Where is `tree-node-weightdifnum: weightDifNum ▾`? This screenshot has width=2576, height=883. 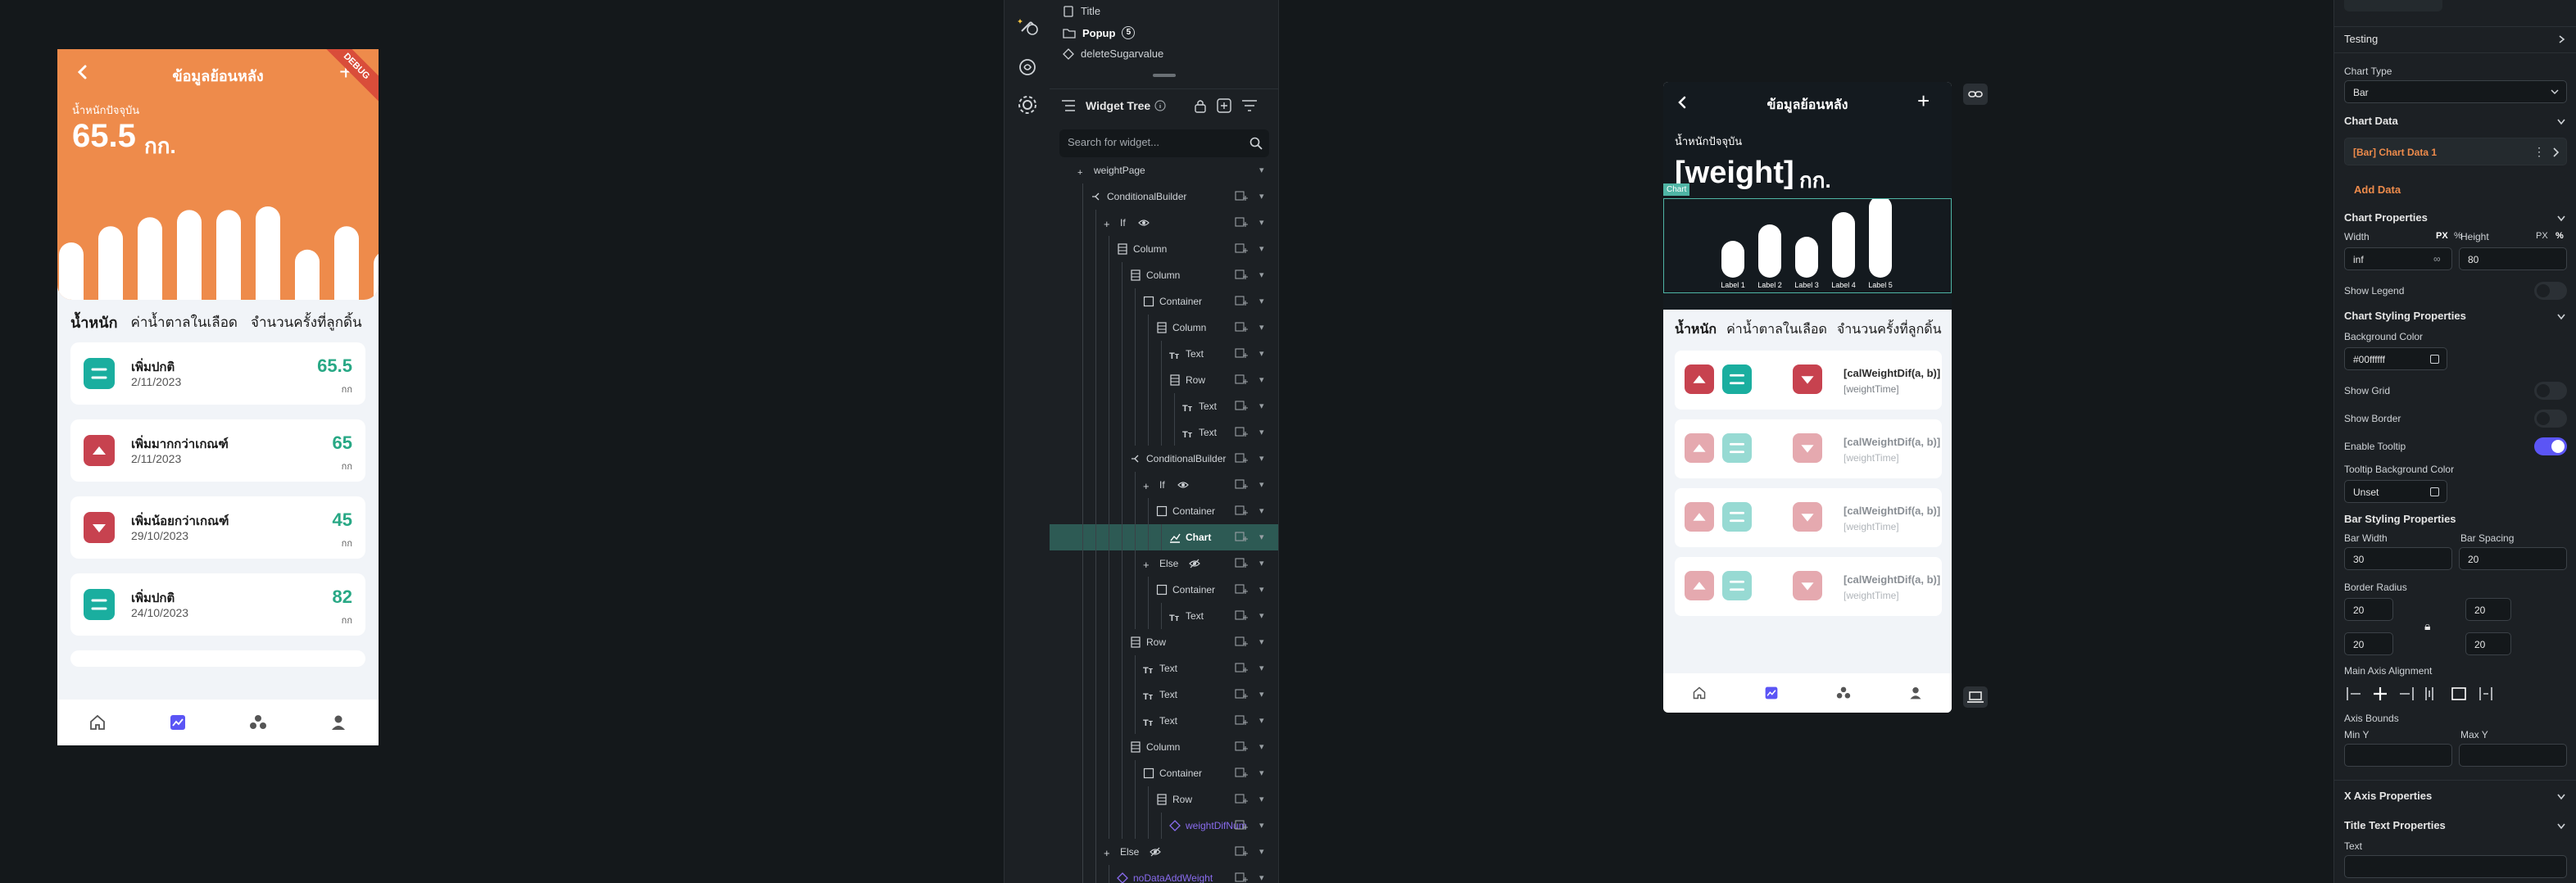 tree-node-weightdifnum: weightDifNum ▾ is located at coordinates (1164, 826).